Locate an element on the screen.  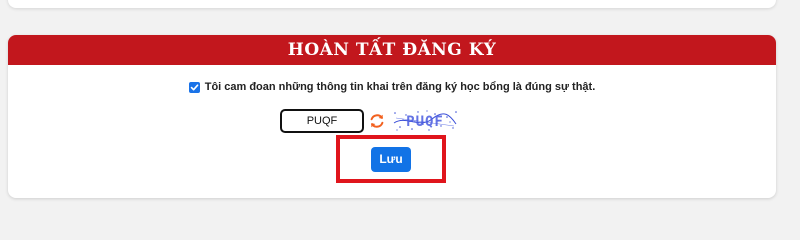
consent-checkbox is located at coordinates (194, 87).